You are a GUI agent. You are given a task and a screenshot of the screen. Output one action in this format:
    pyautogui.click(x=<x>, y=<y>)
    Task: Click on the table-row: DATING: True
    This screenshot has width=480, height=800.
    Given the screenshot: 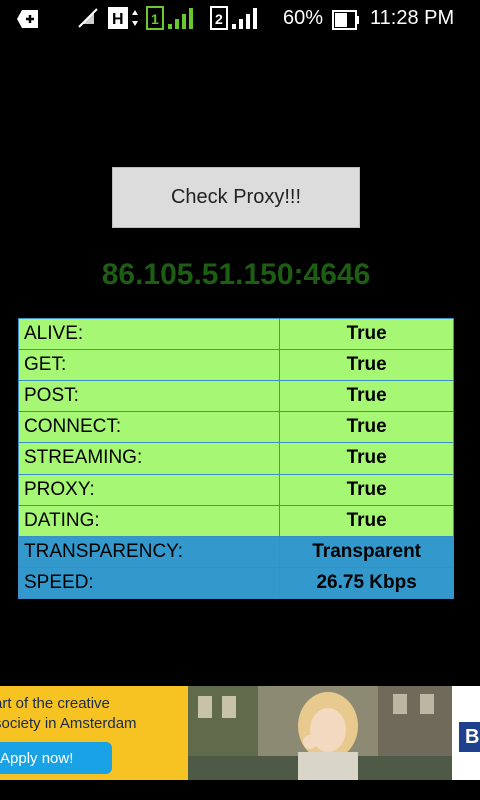 What is the action you would take?
    pyautogui.click(x=235, y=520)
    